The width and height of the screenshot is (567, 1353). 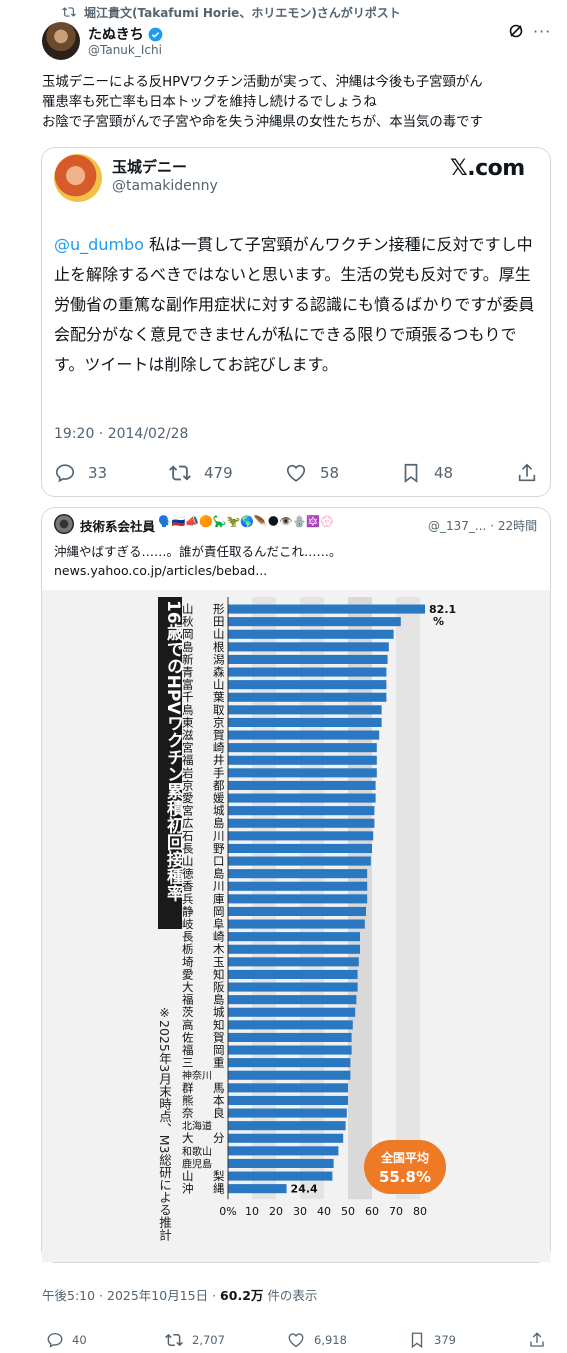 I want to click on nested-quote-age: · 22時間, so click(x=513, y=526).